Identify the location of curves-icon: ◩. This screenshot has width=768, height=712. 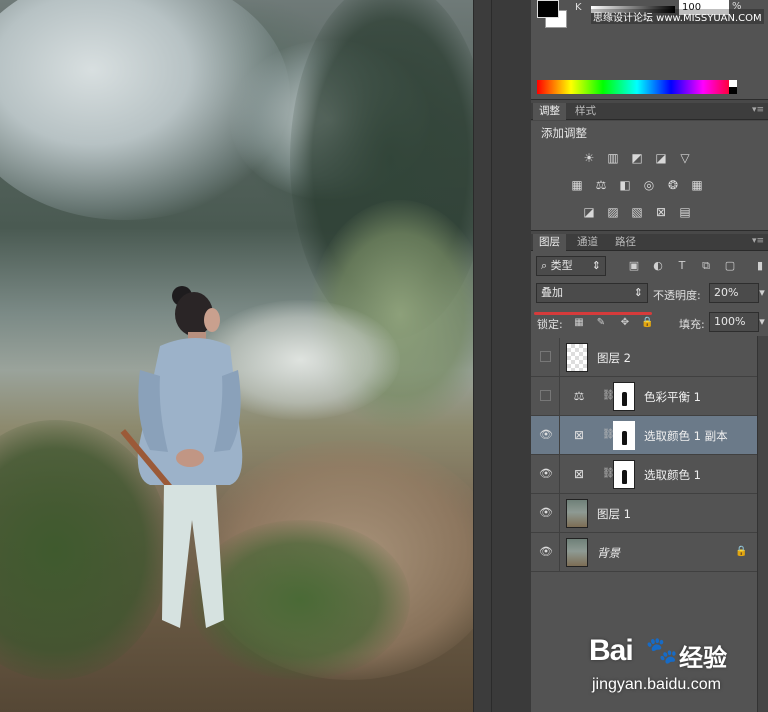
(637, 158).